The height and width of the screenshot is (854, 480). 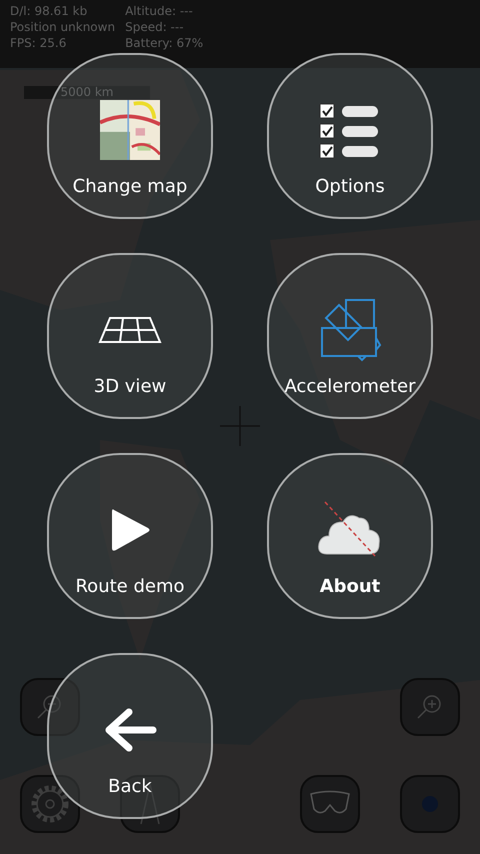 What do you see at coordinates (39, 43) in the screenshot?
I see `status-text: FPS: 25.6` at bounding box center [39, 43].